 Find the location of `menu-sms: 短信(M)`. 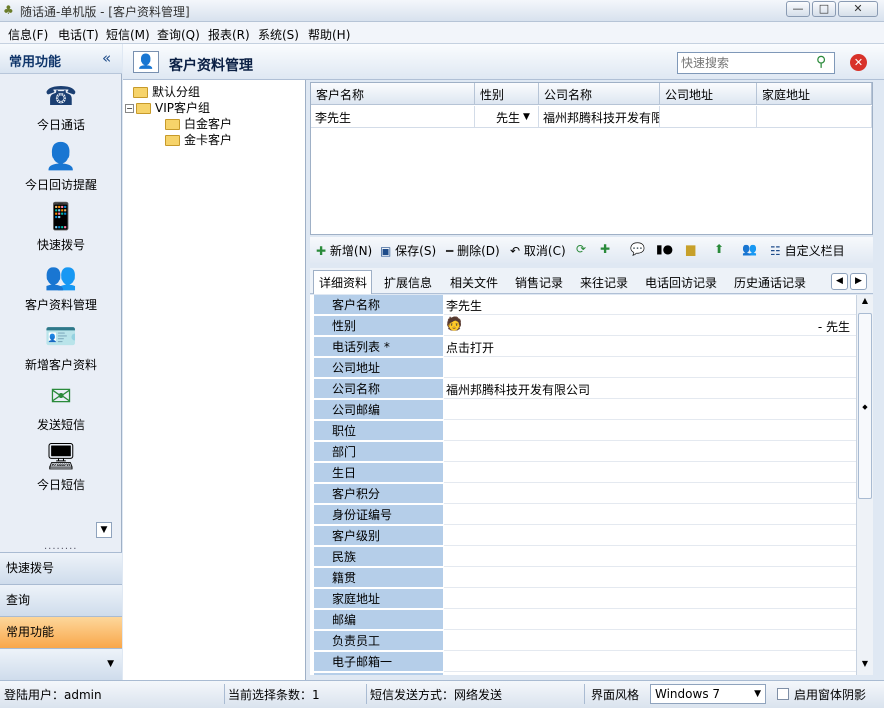

menu-sms: 短信(M) is located at coordinates (128, 34).